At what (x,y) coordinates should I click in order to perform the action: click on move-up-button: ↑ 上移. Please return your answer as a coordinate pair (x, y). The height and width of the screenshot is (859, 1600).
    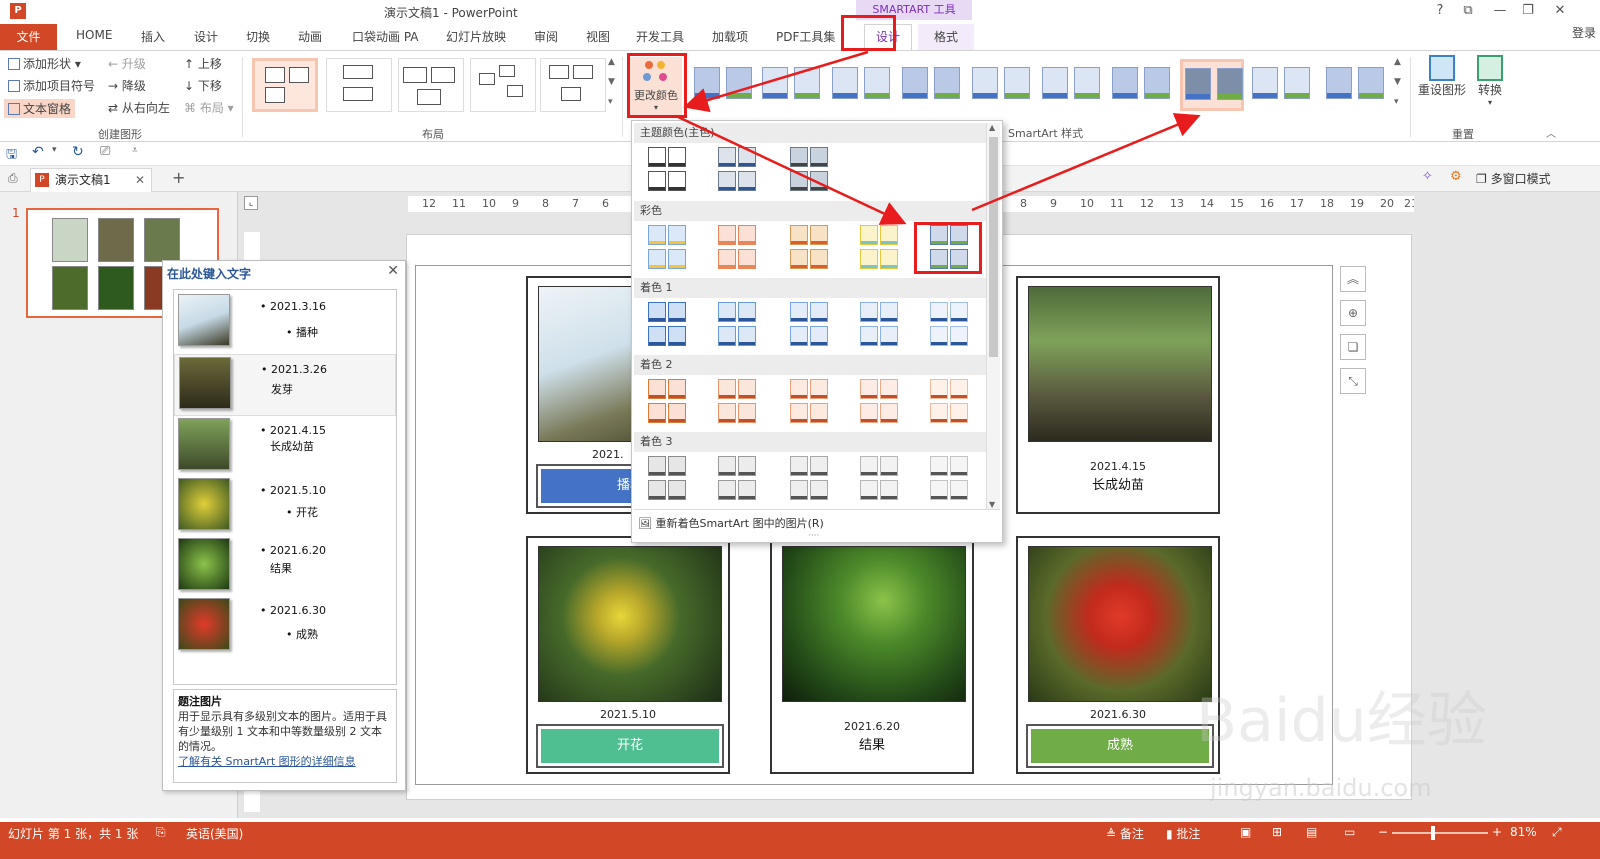
    Looking at the image, I should click on (203, 63).